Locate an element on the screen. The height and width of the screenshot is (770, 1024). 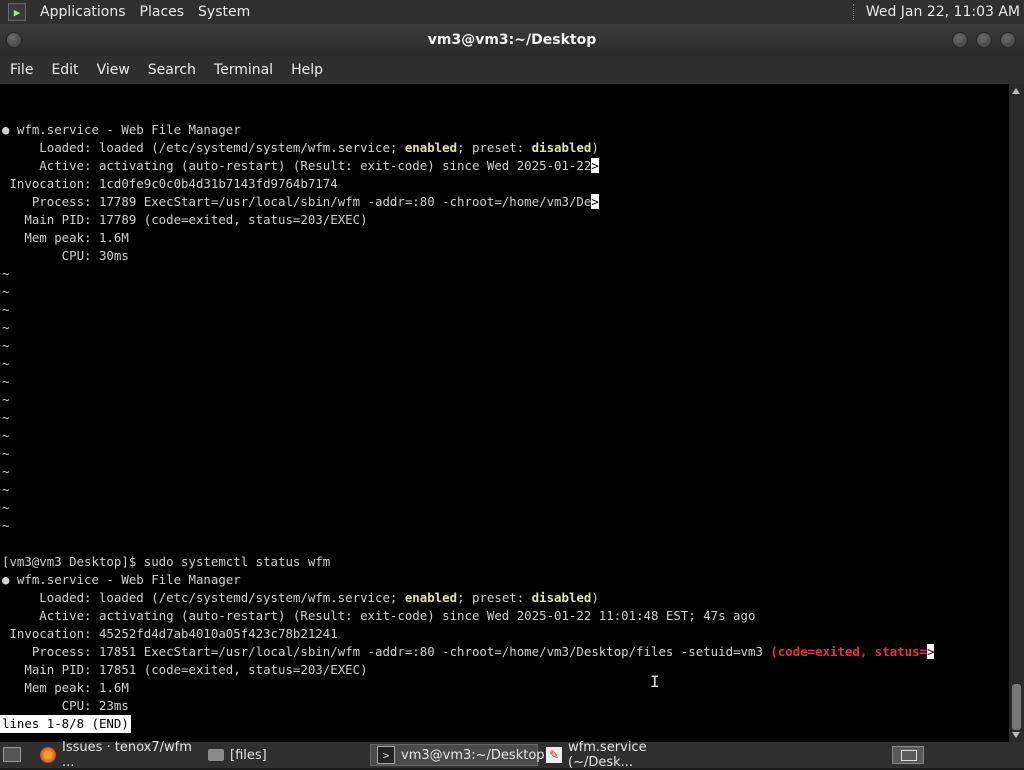
taskbar-item-files: [files] is located at coordinates (262, 755).